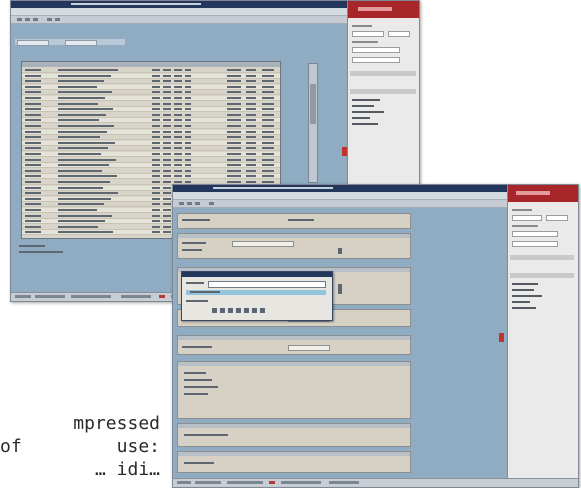 The height and width of the screenshot is (488, 581). Describe the element at coordinates (257, 274) in the screenshot. I see `dialog-title-bar` at that location.